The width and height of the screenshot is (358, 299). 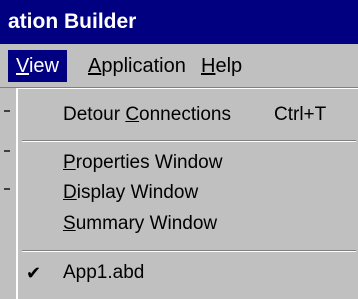 I want to click on menu-view-mnemonic: V, so click(x=22, y=66).